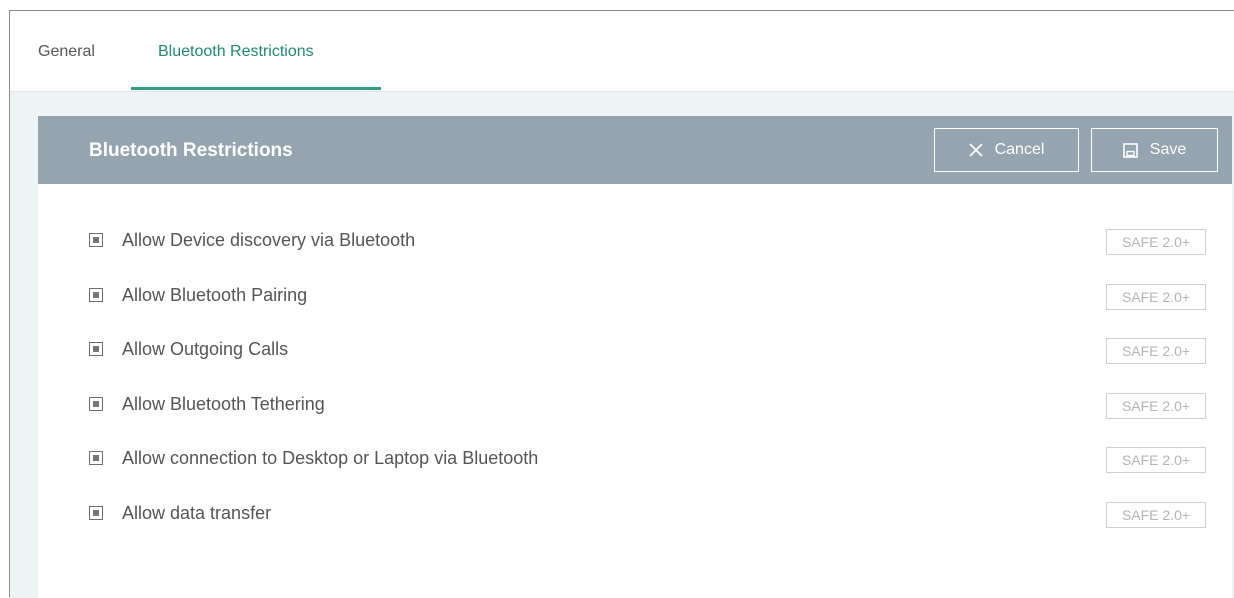 The width and height of the screenshot is (1234, 598). What do you see at coordinates (649, 351) in the screenshot?
I see `option-row: Allow Outgoing Calls SAFE 2.0+` at bounding box center [649, 351].